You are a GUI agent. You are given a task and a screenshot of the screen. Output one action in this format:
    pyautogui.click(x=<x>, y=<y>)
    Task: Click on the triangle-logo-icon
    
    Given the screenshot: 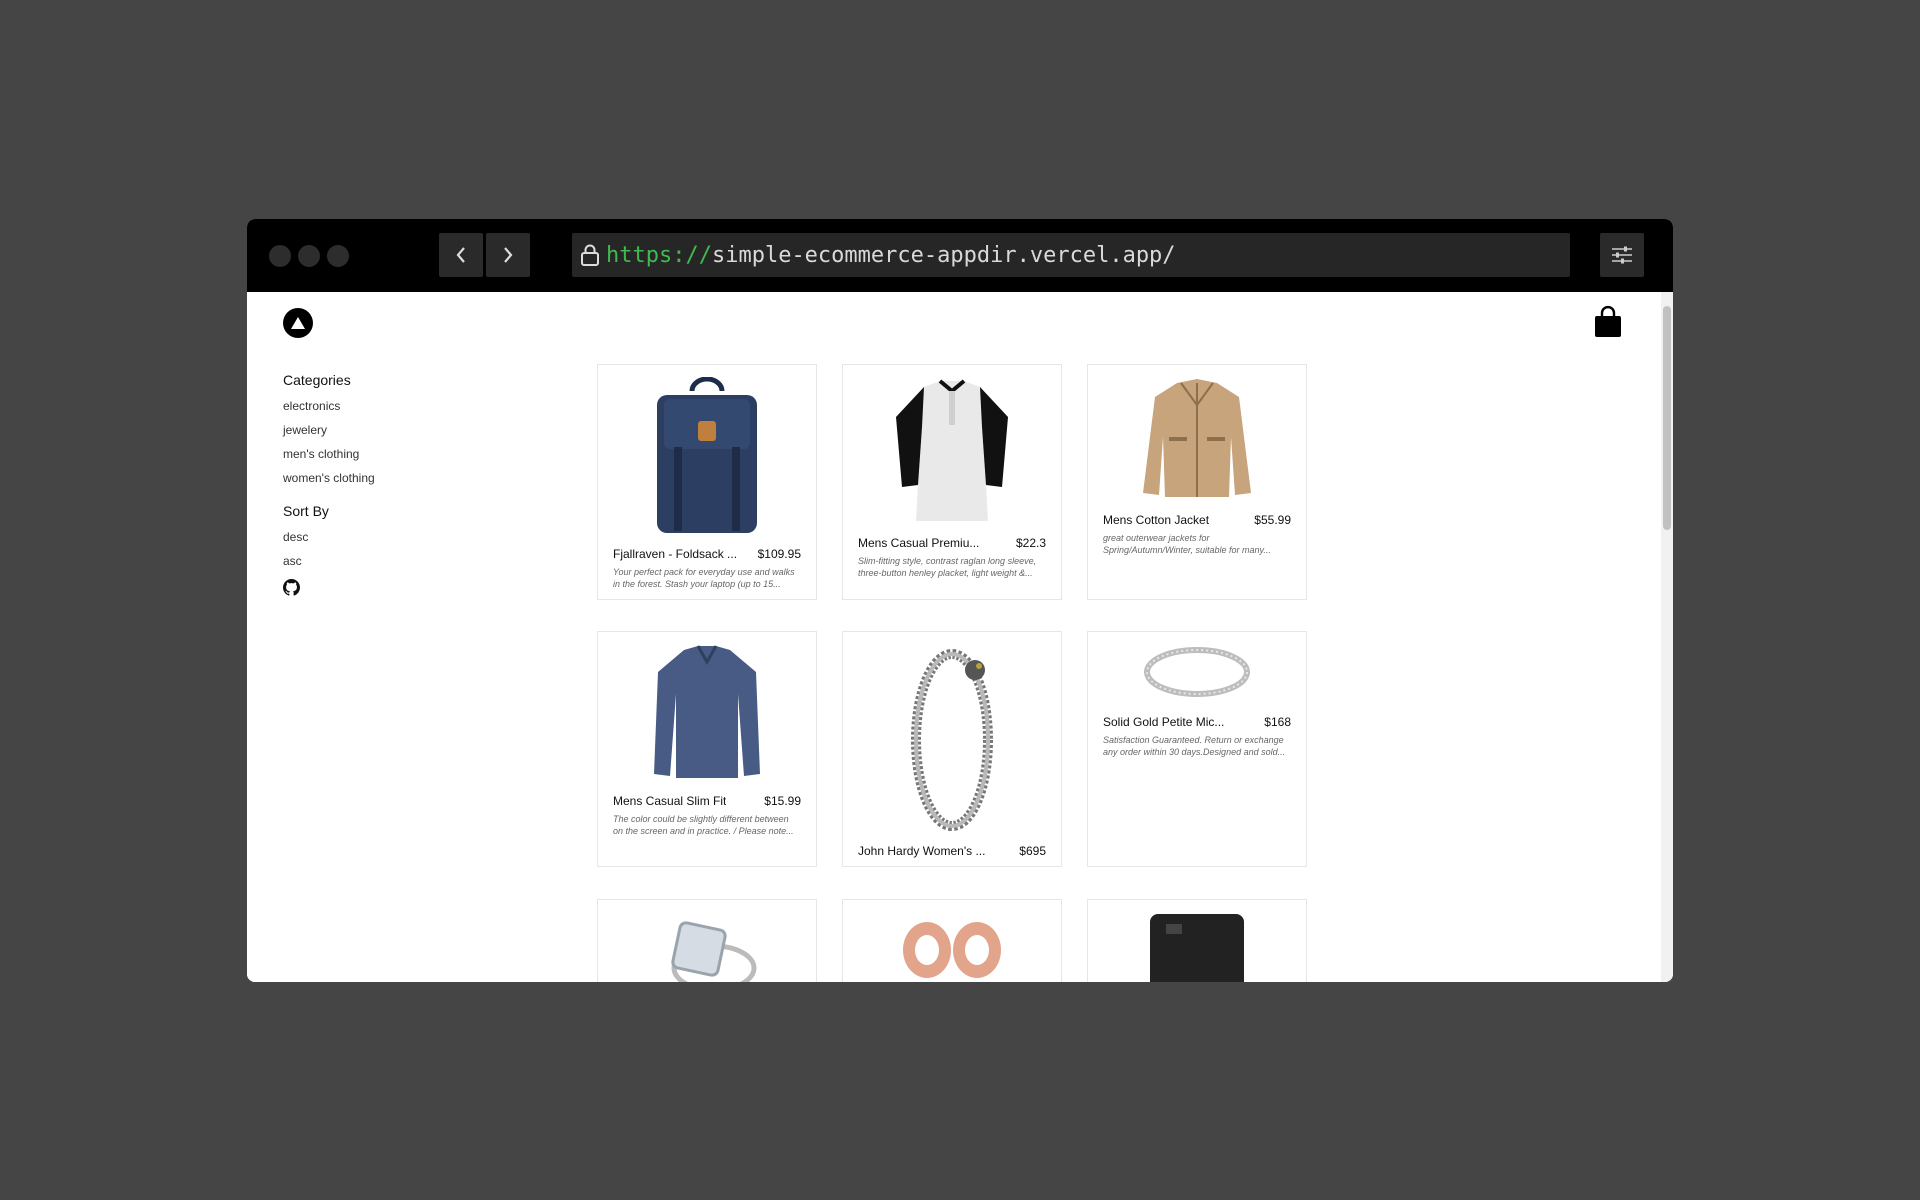 What is the action you would take?
    pyautogui.click(x=298, y=323)
    